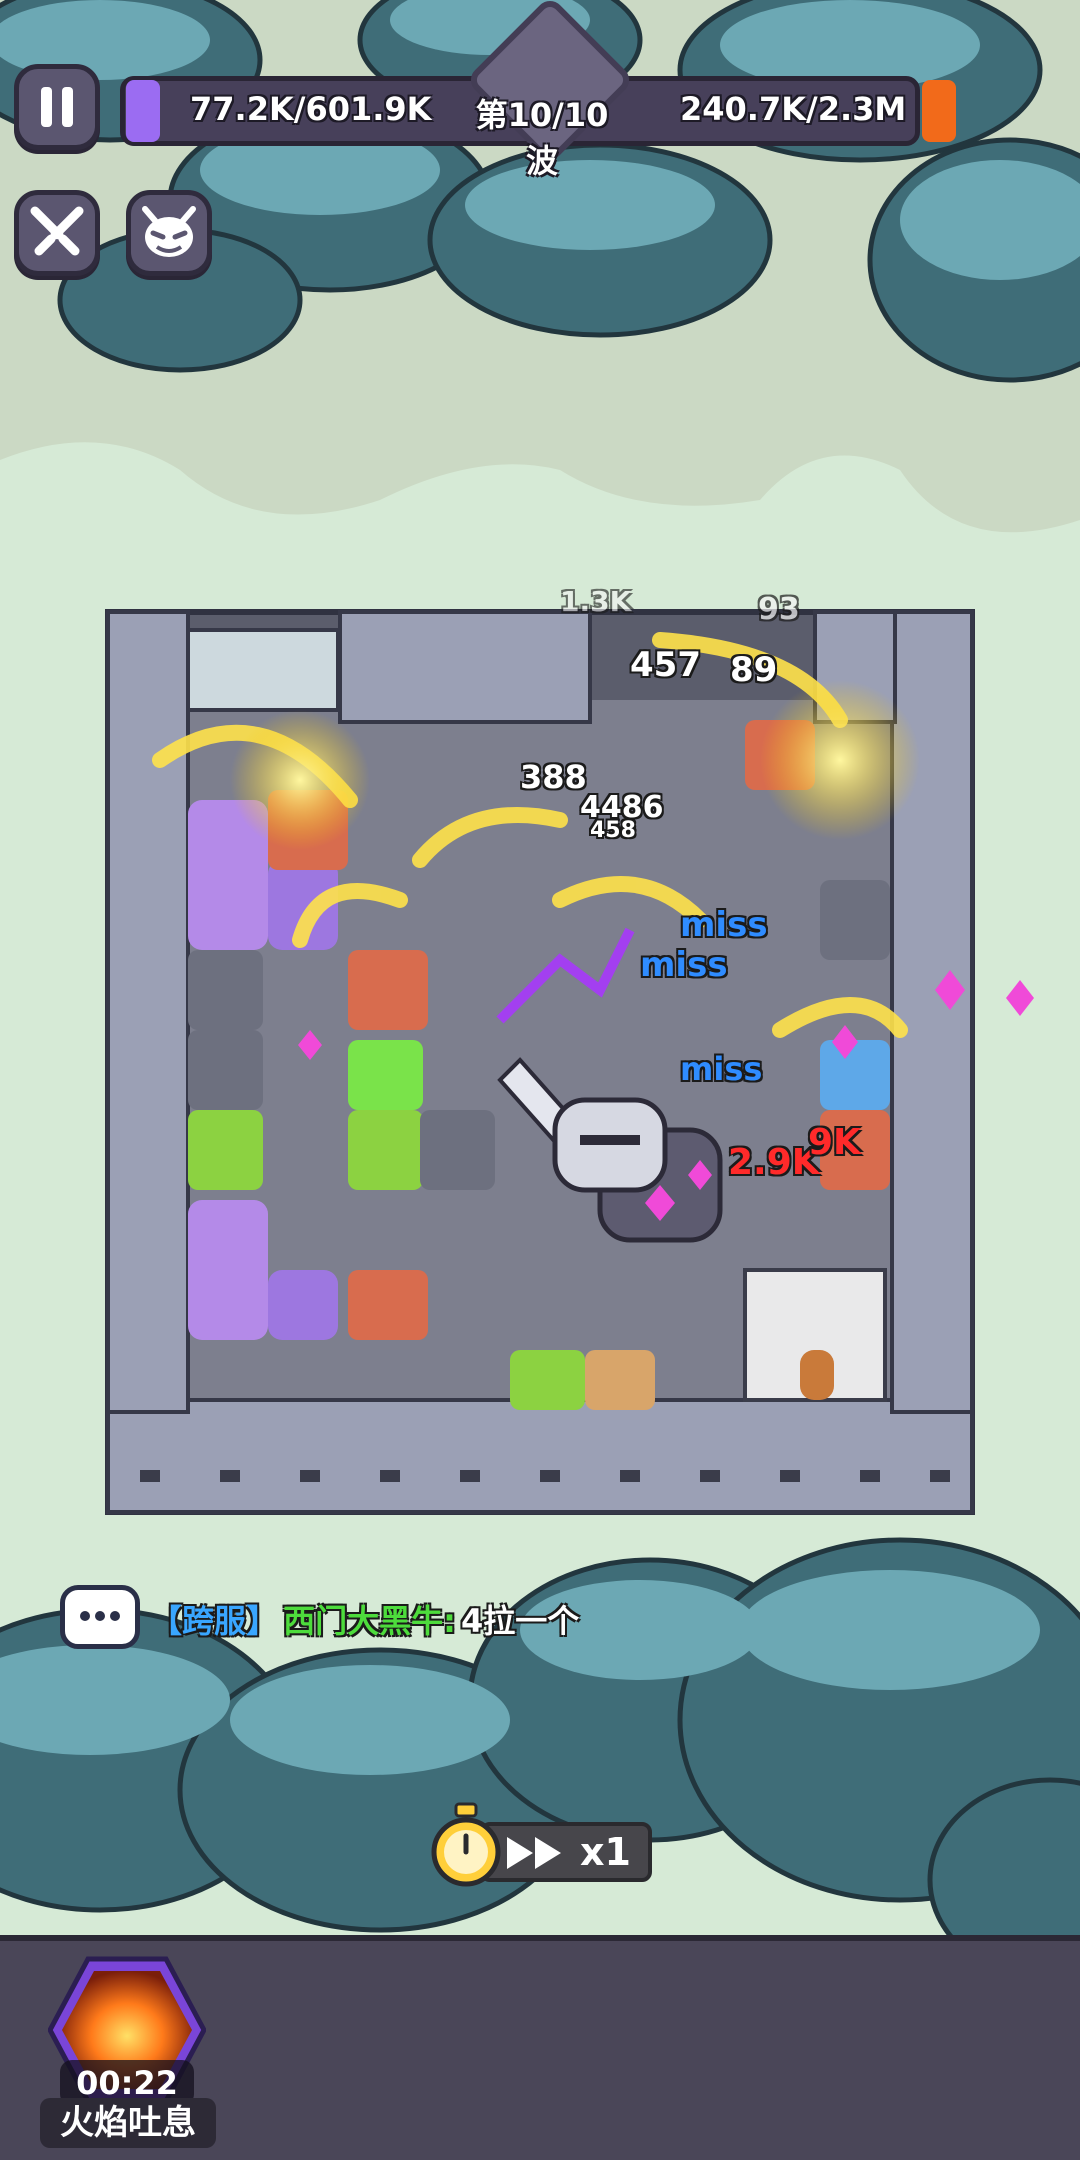 This screenshot has height=2160, width=1080. What do you see at coordinates (542, 138) in the screenshot?
I see `wave-counter: 第10/10波` at bounding box center [542, 138].